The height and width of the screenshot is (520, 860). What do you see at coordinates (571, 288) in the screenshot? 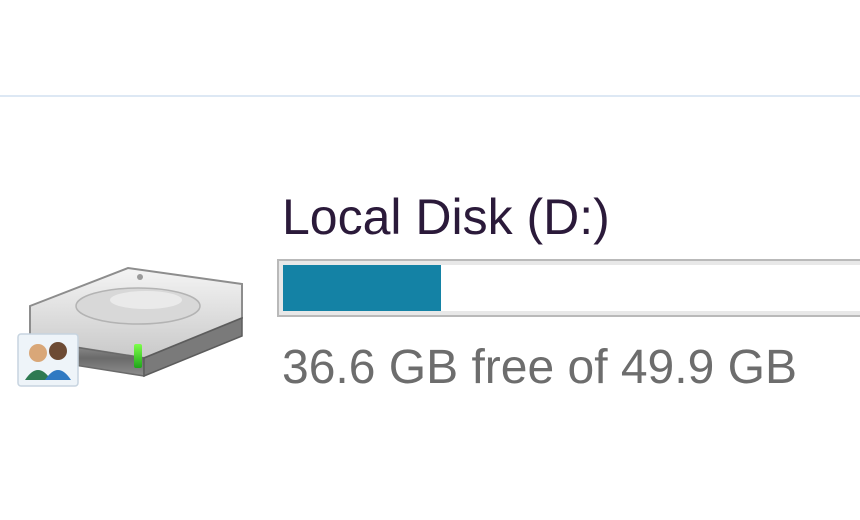
I see `drive-usage-track` at bounding box center [571, 288].